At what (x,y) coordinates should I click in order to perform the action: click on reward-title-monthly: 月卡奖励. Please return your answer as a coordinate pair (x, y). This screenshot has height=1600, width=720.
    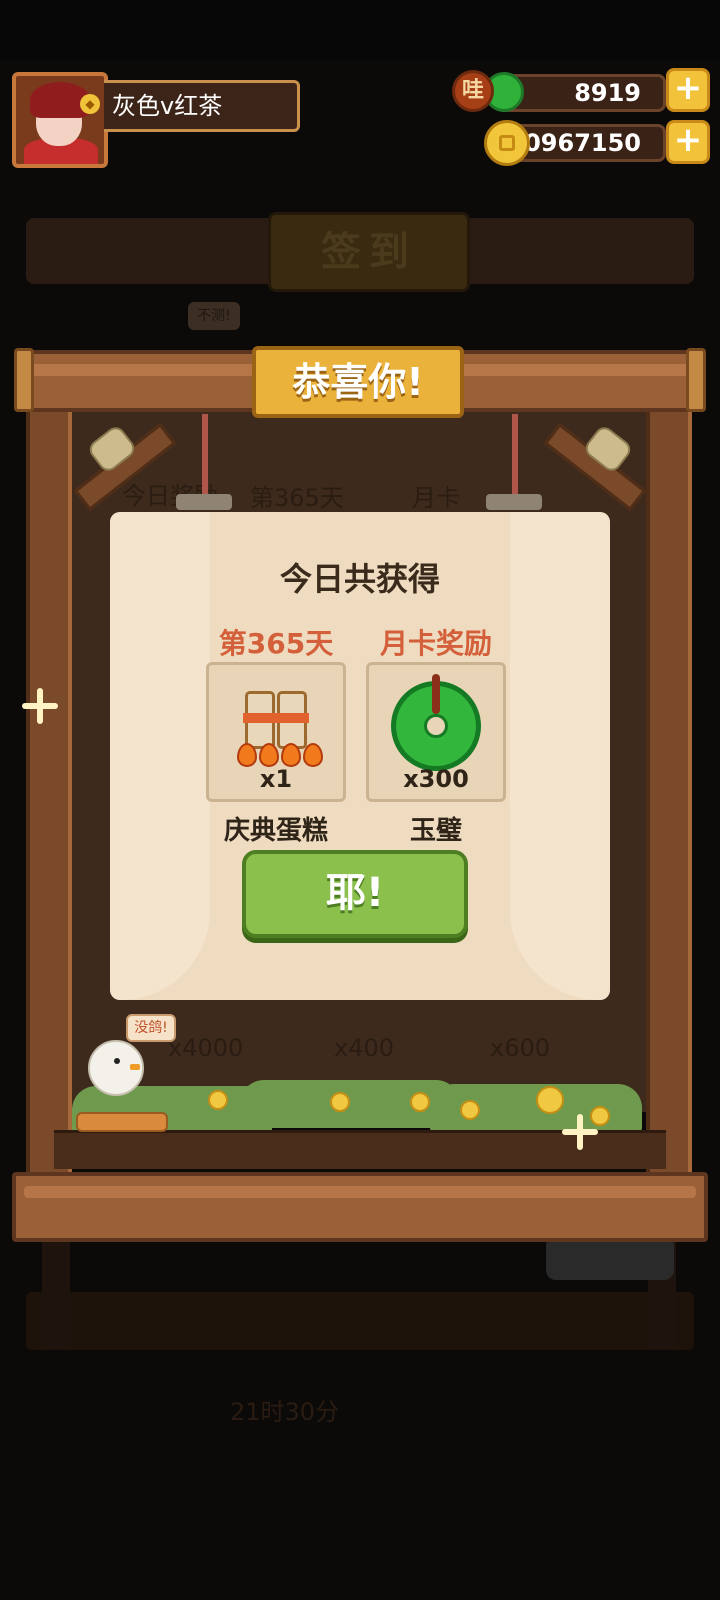
    Looking at the image, I should click on (435, 643).